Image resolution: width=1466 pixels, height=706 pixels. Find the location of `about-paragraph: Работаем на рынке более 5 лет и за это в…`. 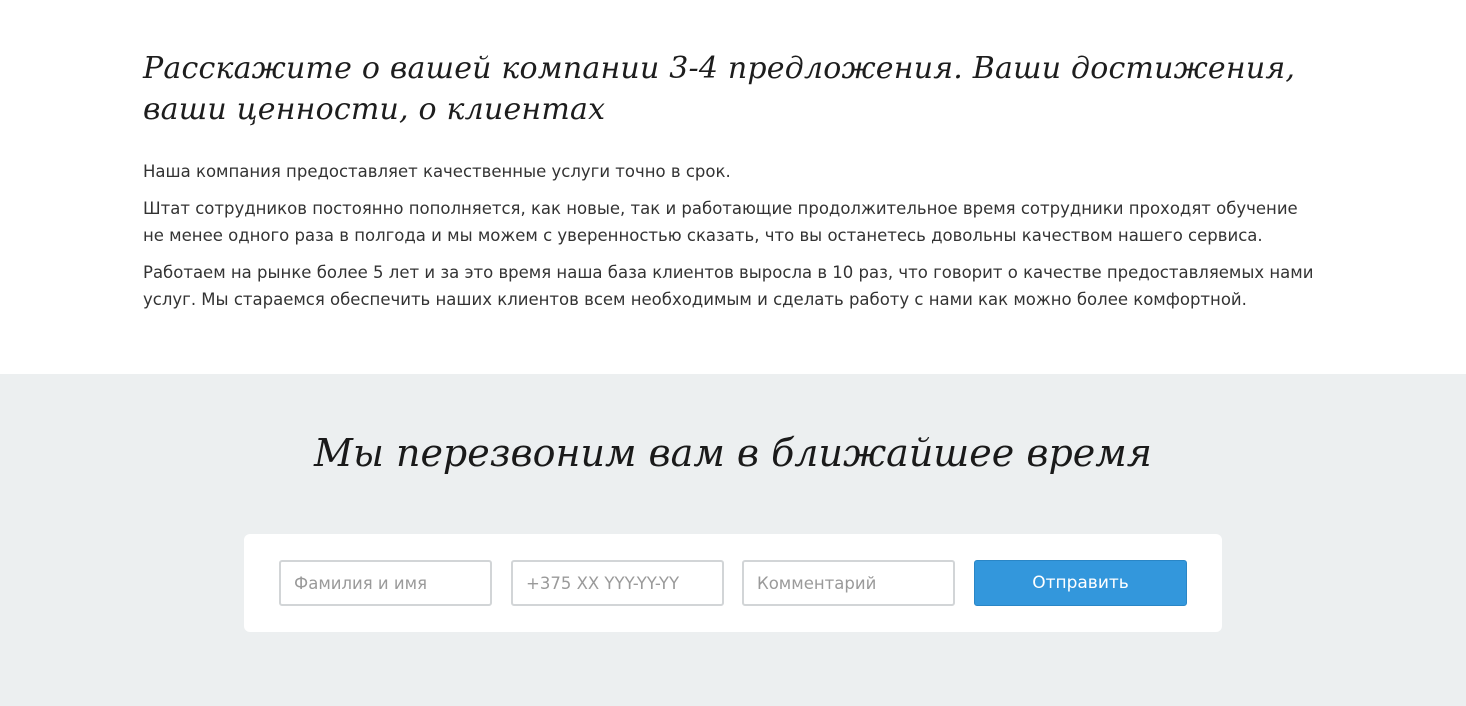

about-paragraph: Работаем на рынке более 5 лет и за это в… is located at coordinates (728, 286).